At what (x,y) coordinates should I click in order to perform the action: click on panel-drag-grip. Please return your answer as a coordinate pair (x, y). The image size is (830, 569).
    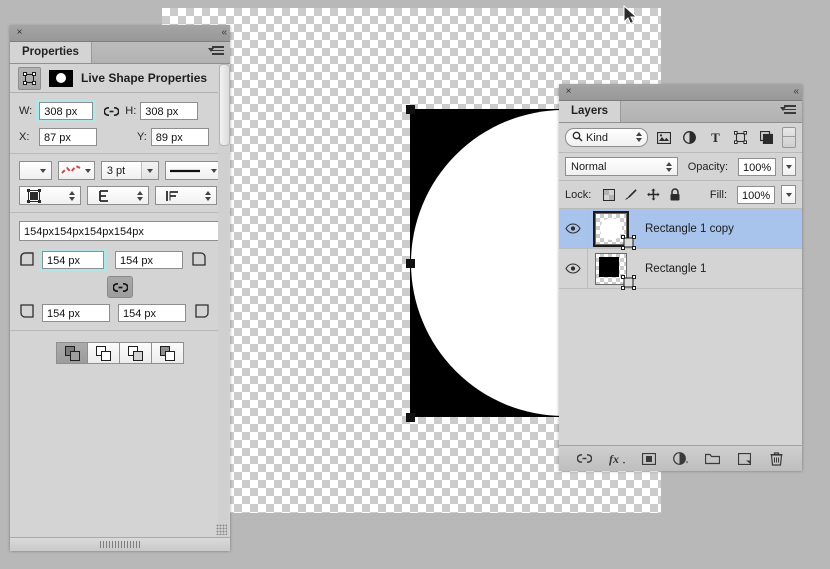
    Looking at the image, I should click on (120, 544).